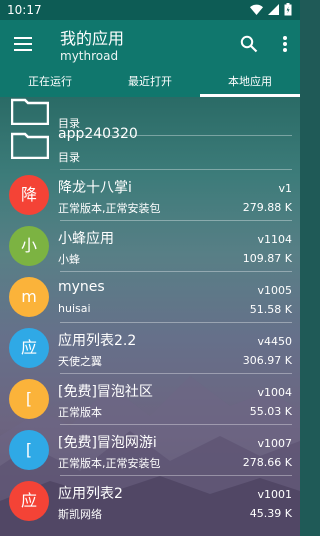 The image size is (320, 536). Describe the element at coordinates (150, 195) in the screenshot. I see `list-item-app: 降 降龙十八掌i 正常版本,正常安装包 v1 279.88 K` at that location.